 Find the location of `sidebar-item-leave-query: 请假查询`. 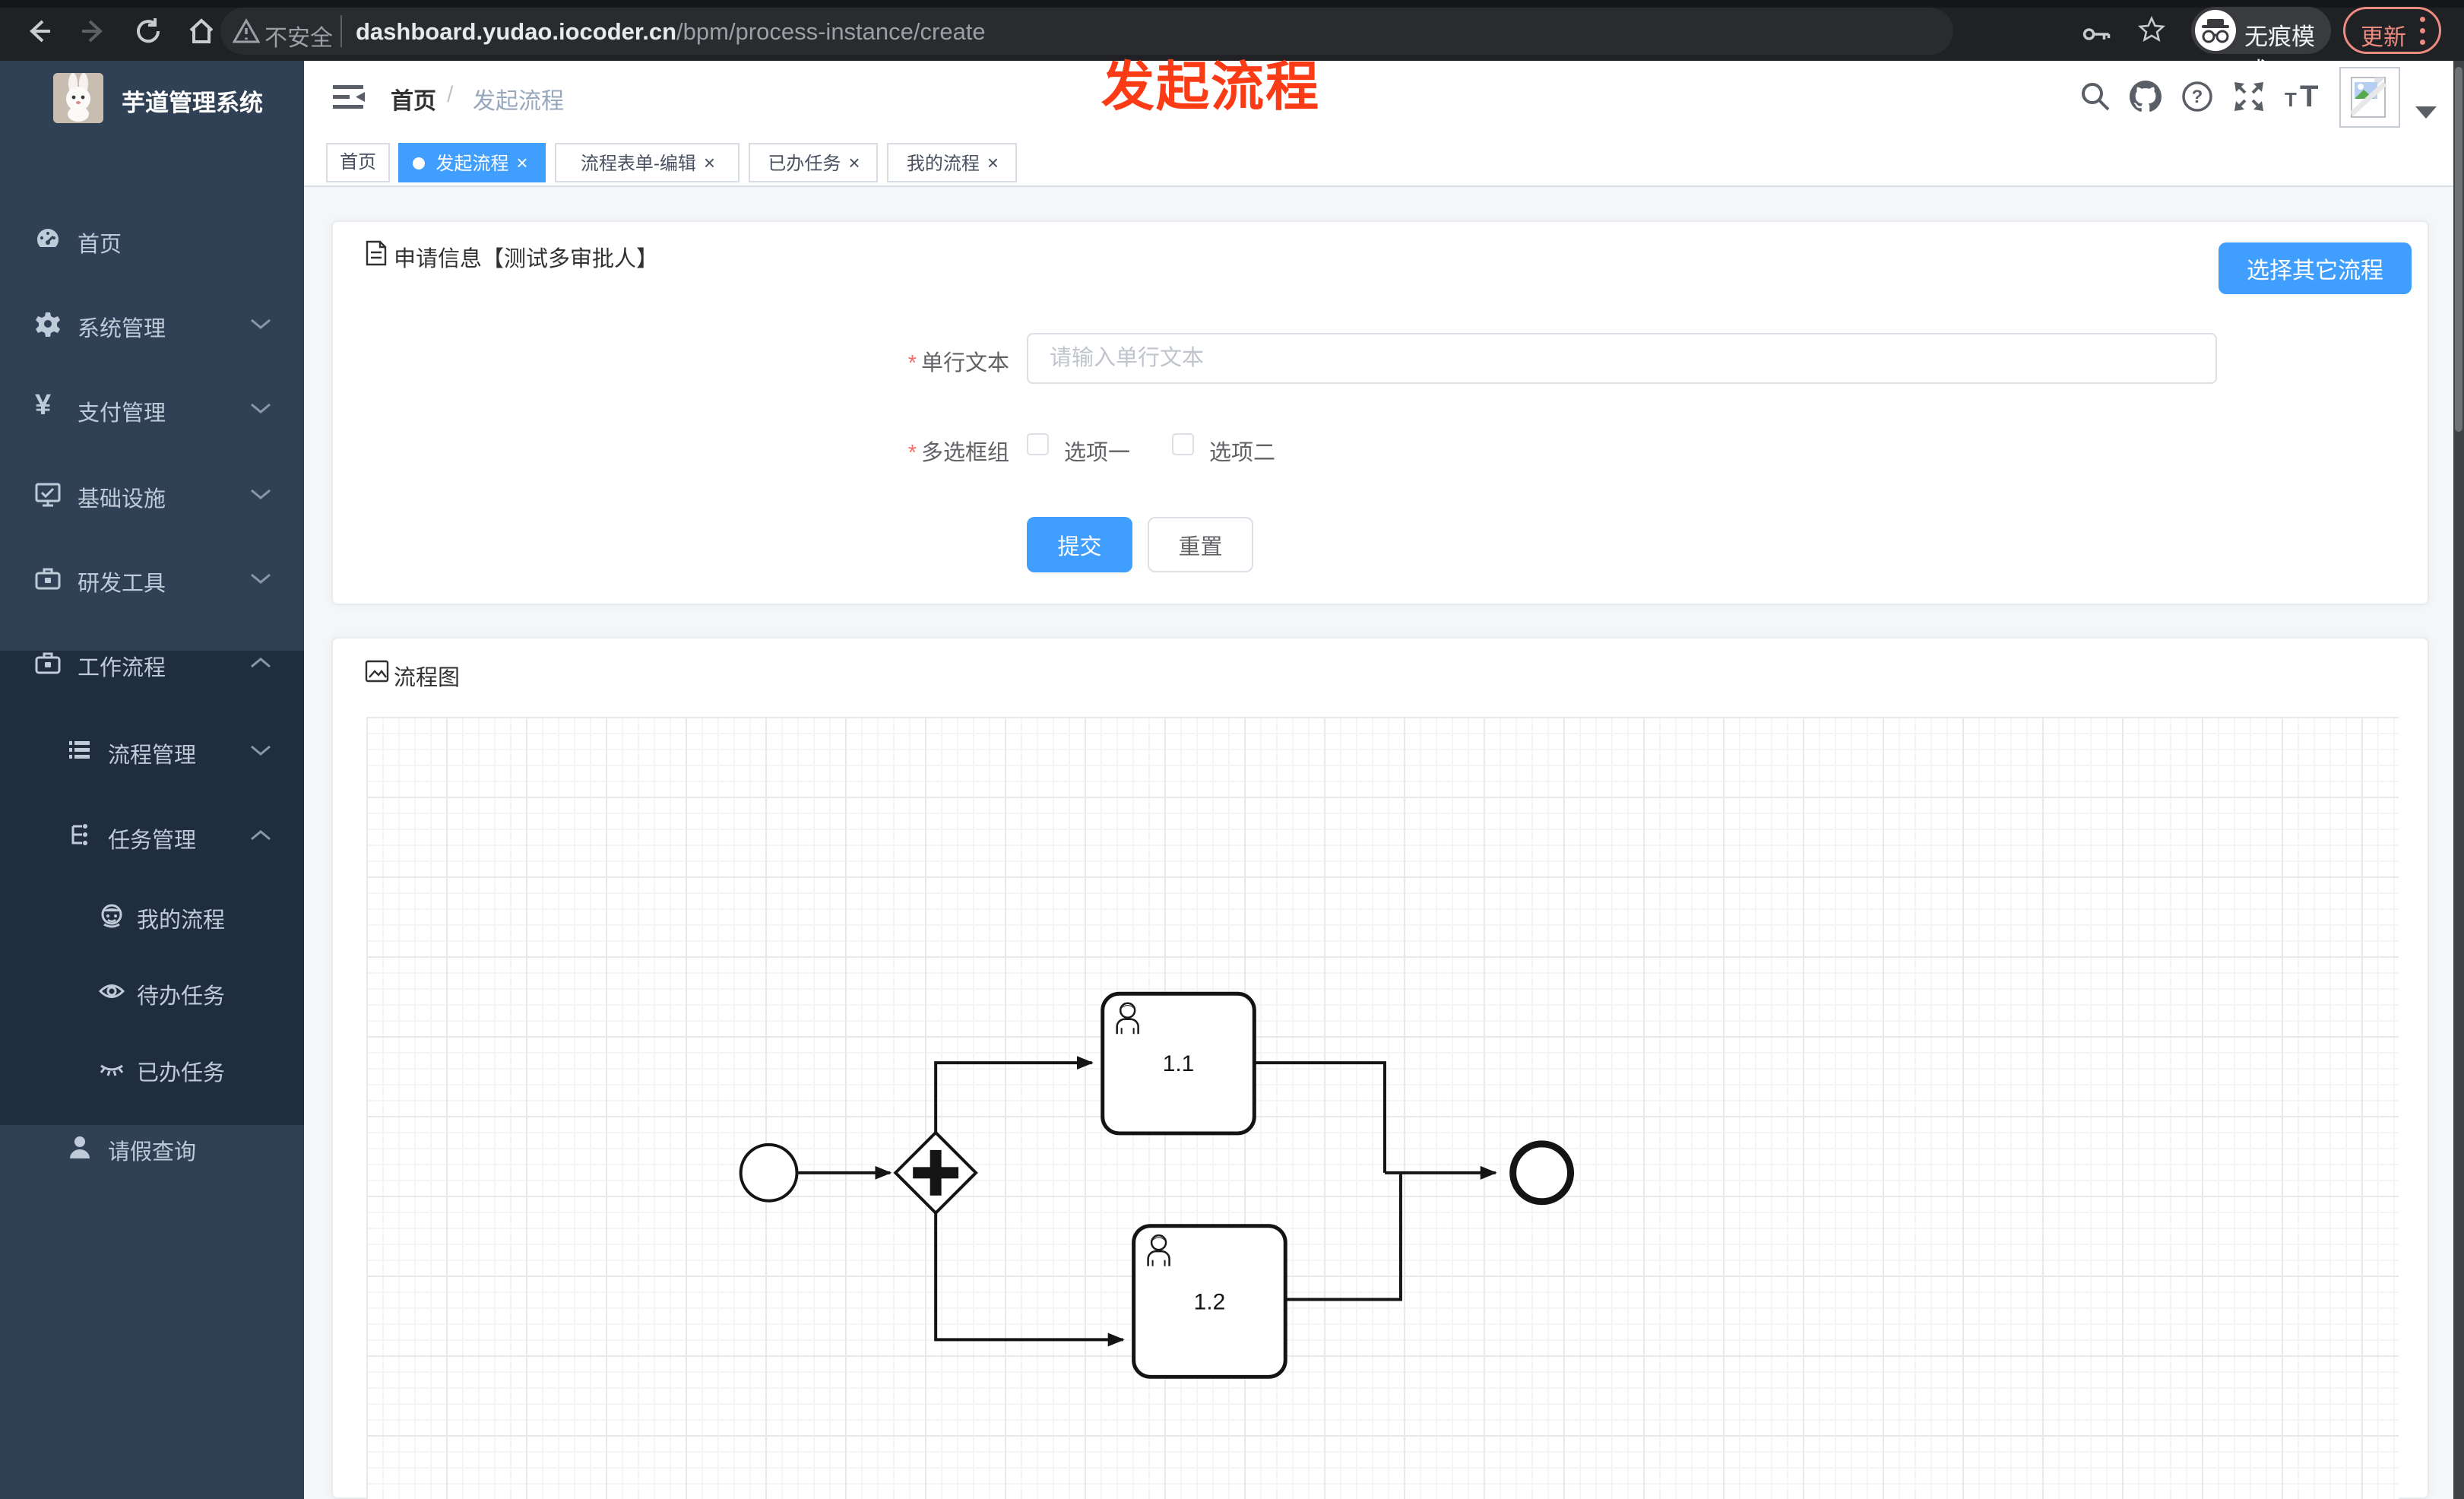

sidebar-item-leave-query: 请假查询 is located at coordinates (152, 1148).